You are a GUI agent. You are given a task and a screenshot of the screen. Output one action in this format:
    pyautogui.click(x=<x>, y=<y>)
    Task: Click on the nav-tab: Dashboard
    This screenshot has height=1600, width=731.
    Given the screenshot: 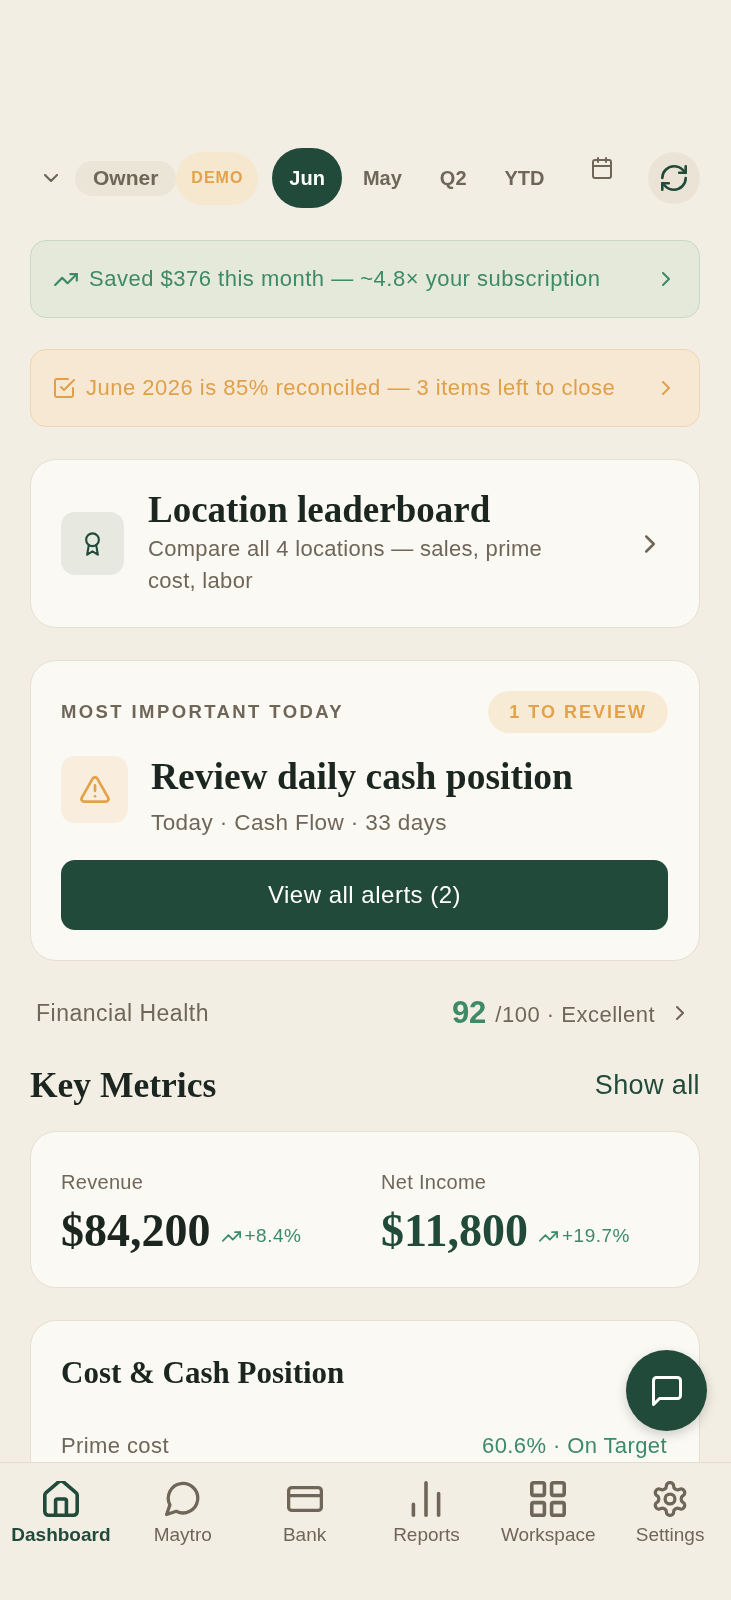 What is the action you would take?
    pyautogui.click(x=61, y=1531)
    